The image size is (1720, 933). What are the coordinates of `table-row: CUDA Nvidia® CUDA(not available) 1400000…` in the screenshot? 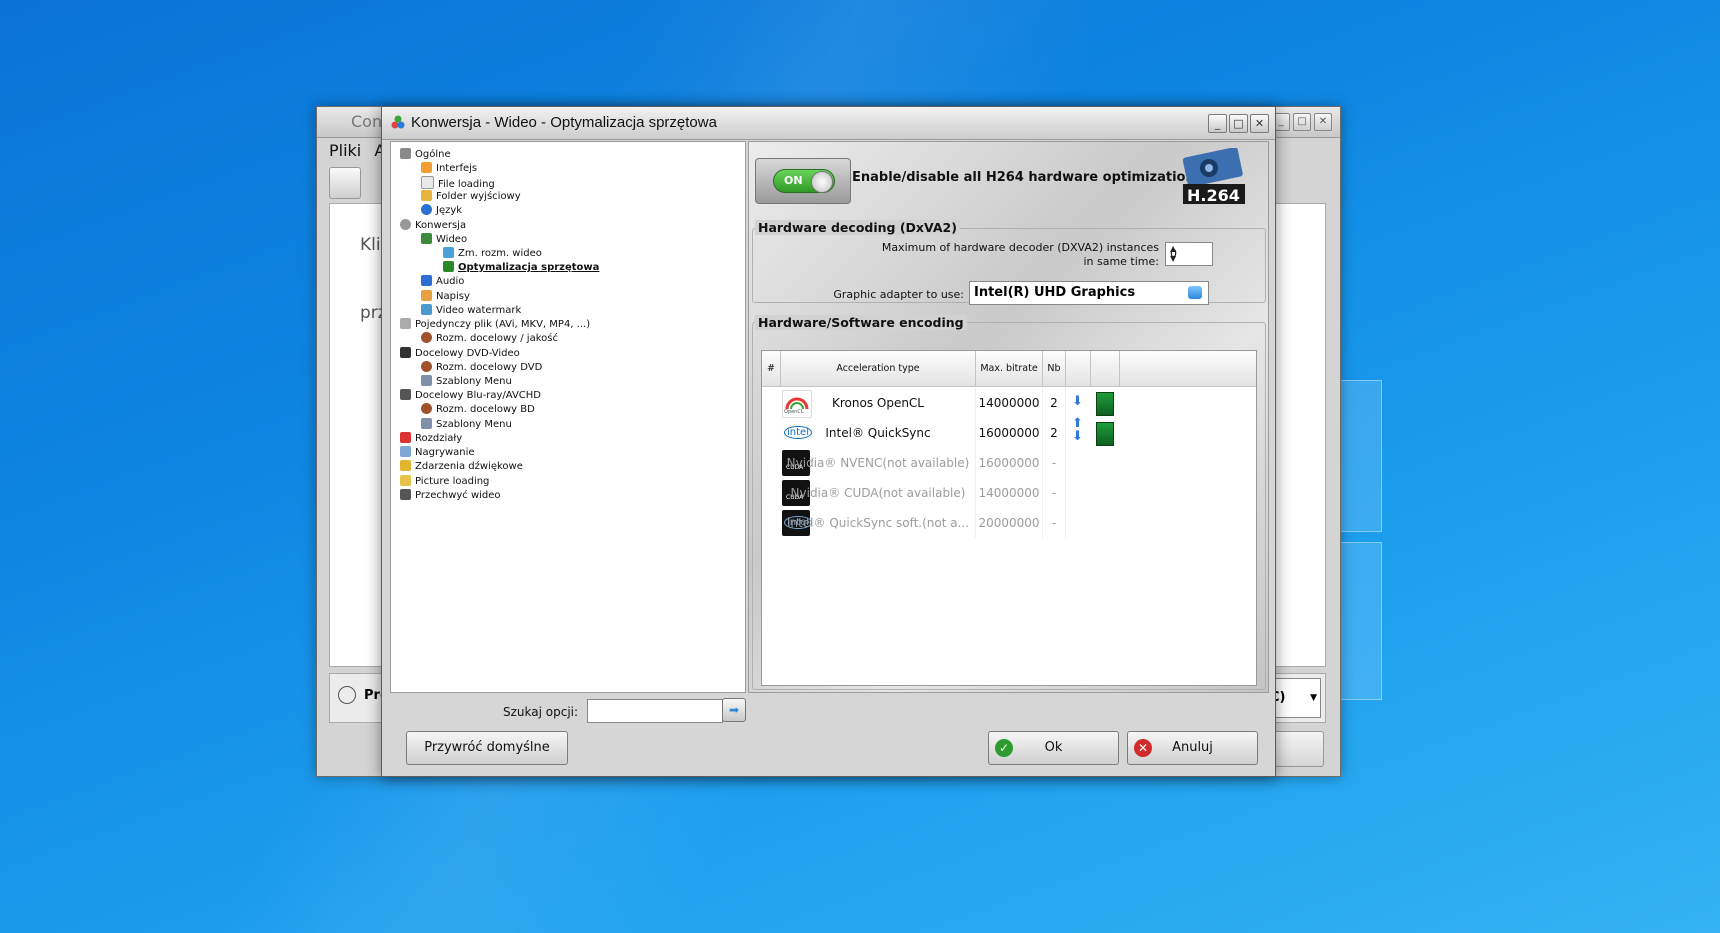 It's located at (954, 493).